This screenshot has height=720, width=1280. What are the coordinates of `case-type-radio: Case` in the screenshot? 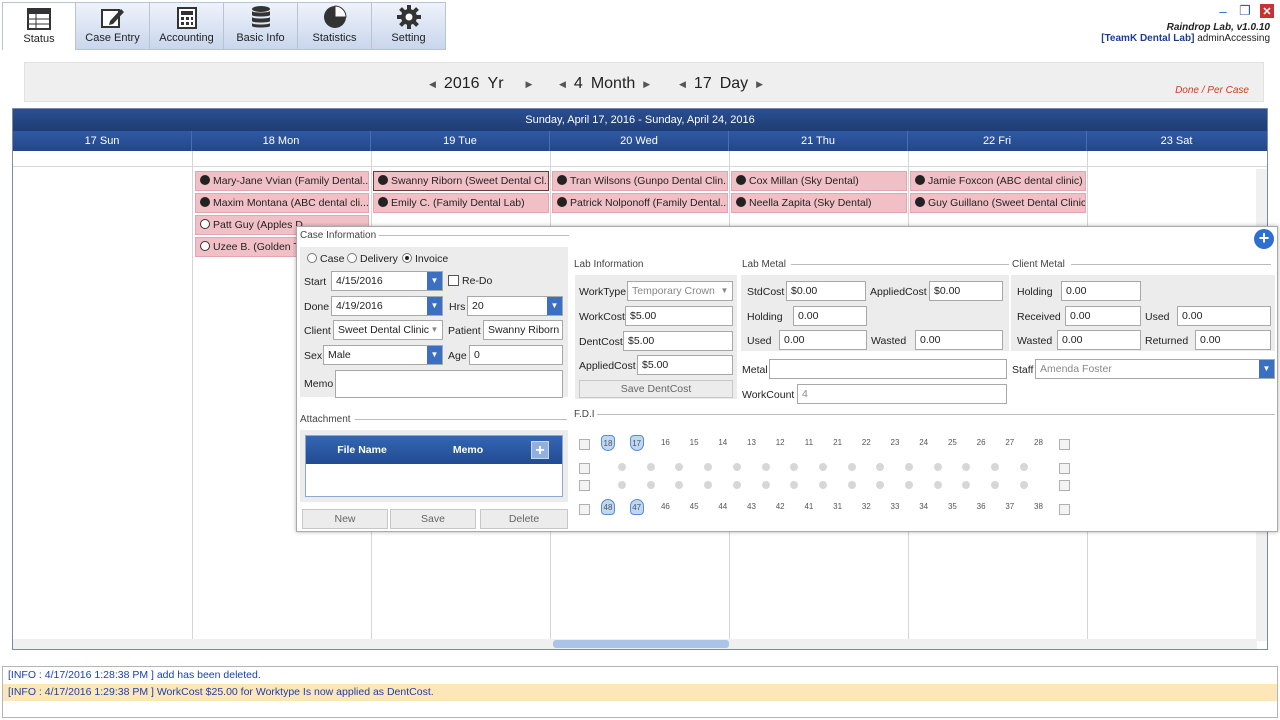 It's located at (326, 259).